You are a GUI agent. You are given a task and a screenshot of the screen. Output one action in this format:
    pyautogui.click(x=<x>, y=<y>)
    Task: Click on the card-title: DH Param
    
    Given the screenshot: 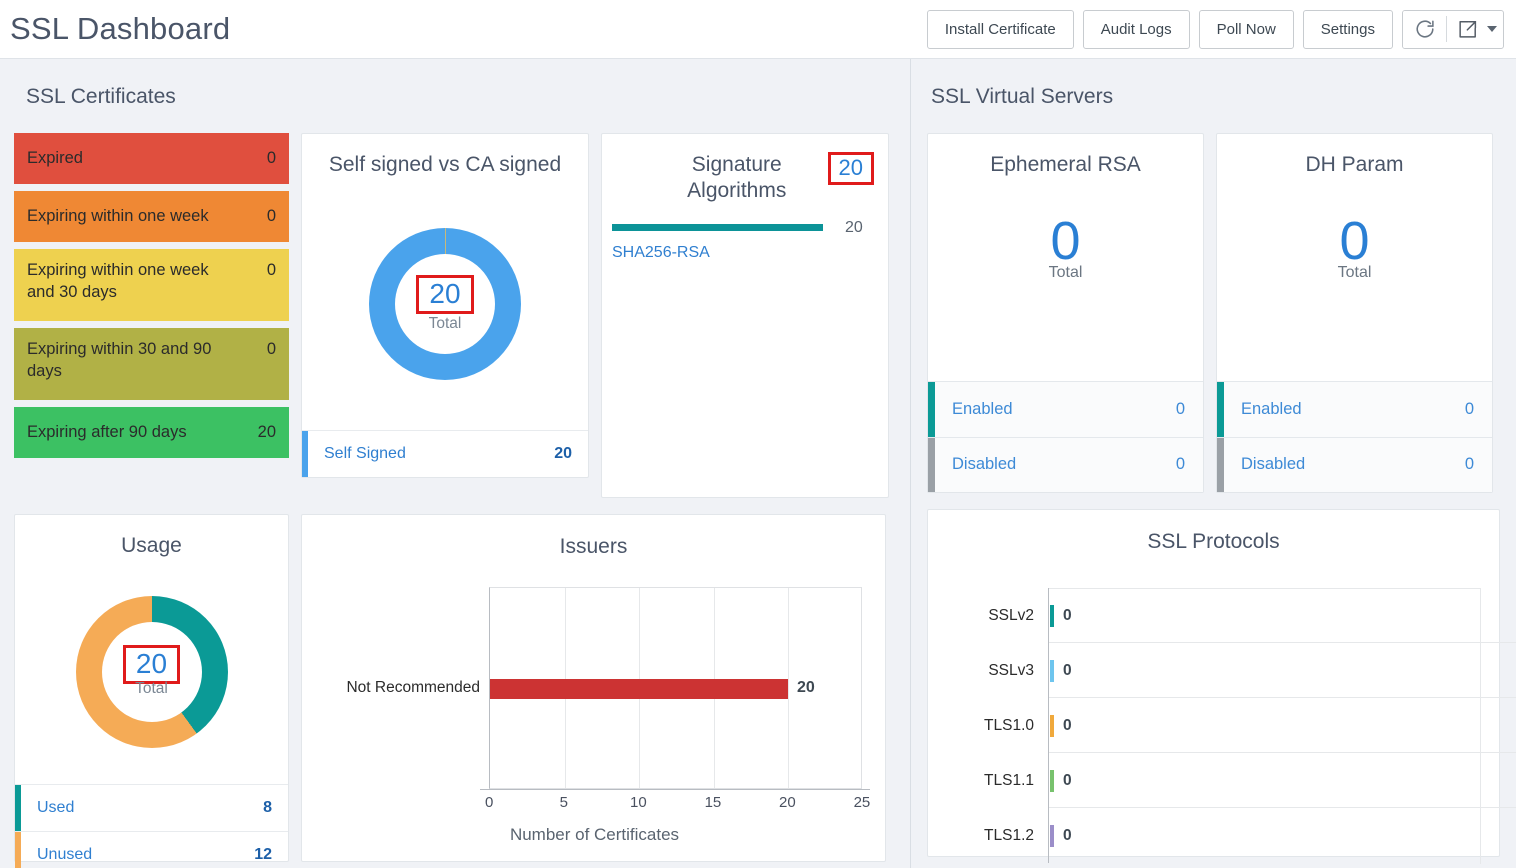 What is the action you would take?
    pyautogui.click(x=1354, y=164)
    